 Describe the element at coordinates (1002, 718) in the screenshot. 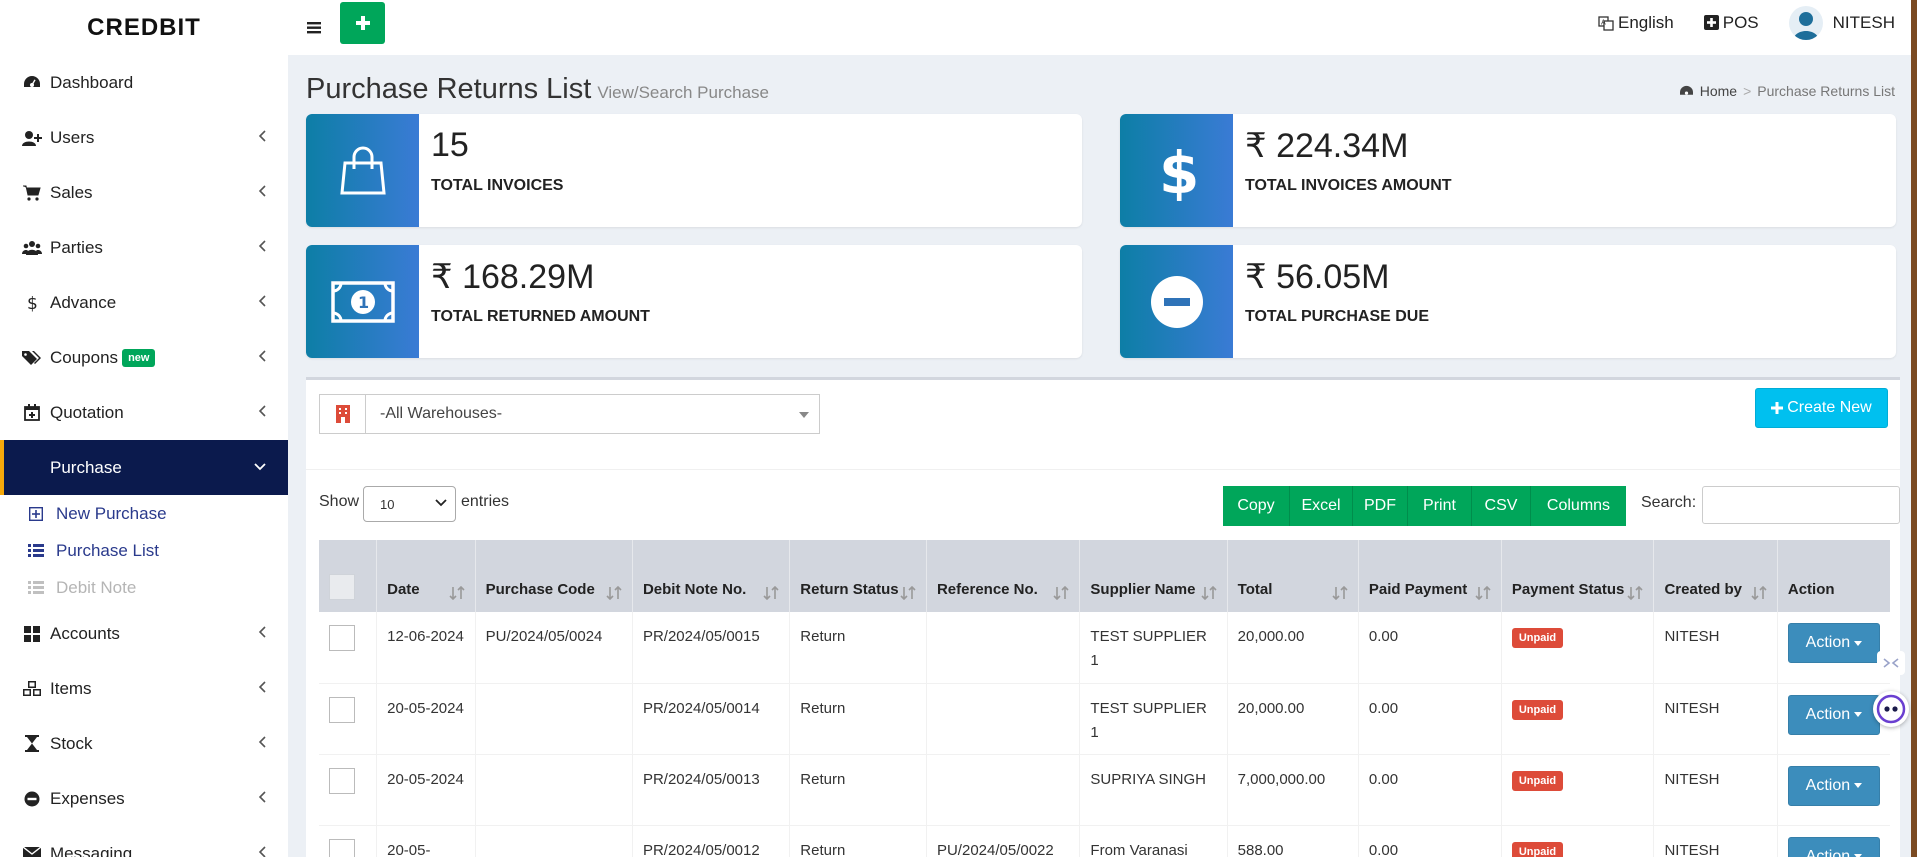

I see `cell-reference` at that location.